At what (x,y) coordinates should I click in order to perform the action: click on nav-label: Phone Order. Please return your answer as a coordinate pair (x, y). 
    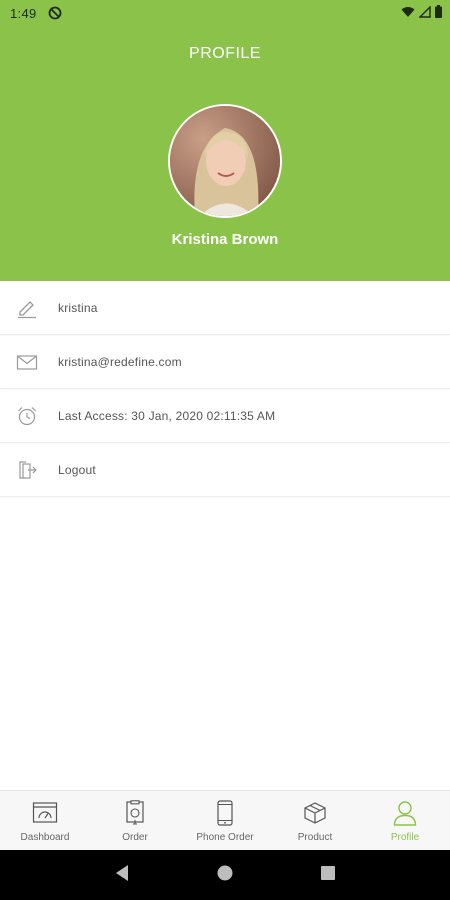
    Looking at the image, I should click on (225, 837).